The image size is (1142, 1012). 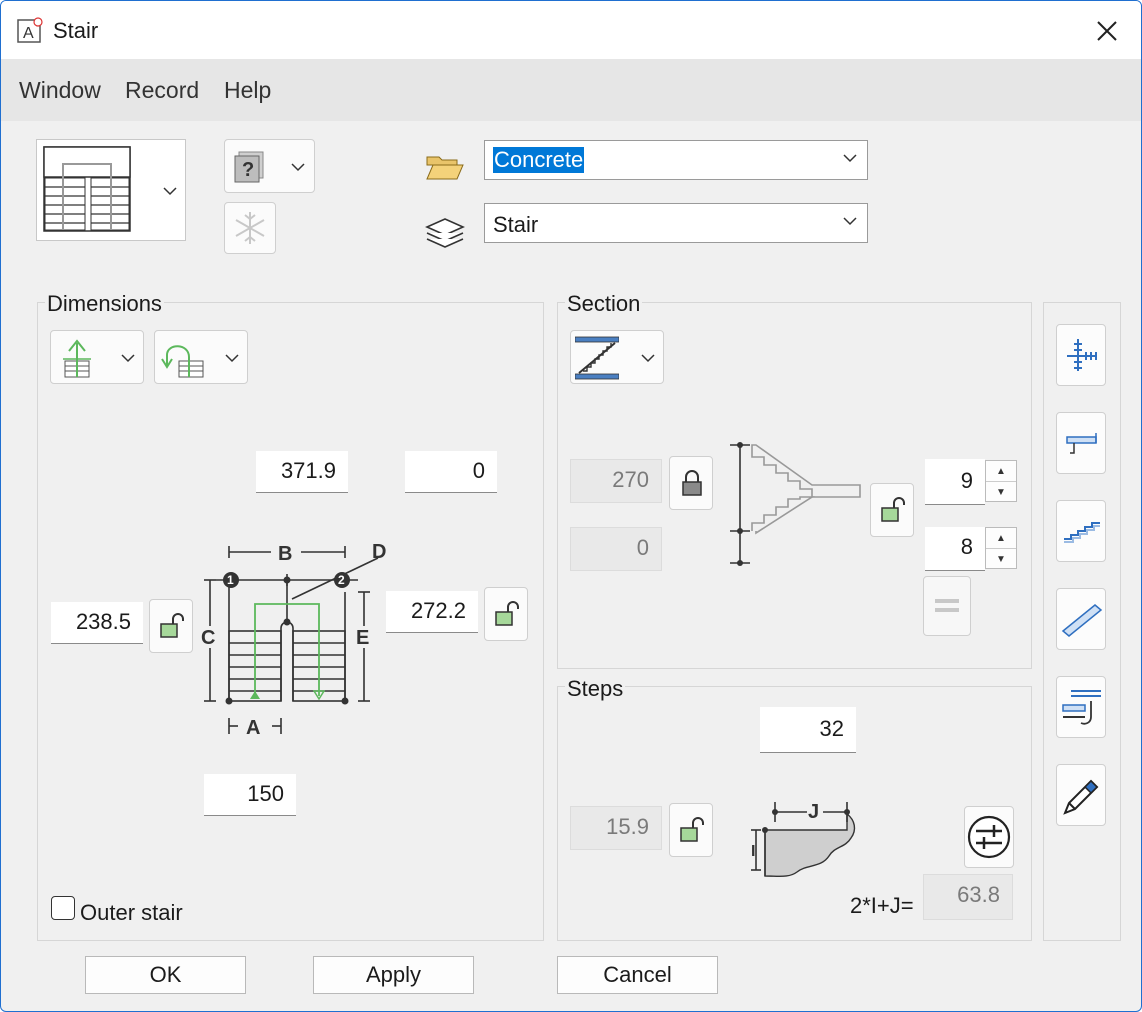 What do you see at coordinates (1107, 31) in the screenshot?
I see `close-icon` at bounding box center [1107, 31].